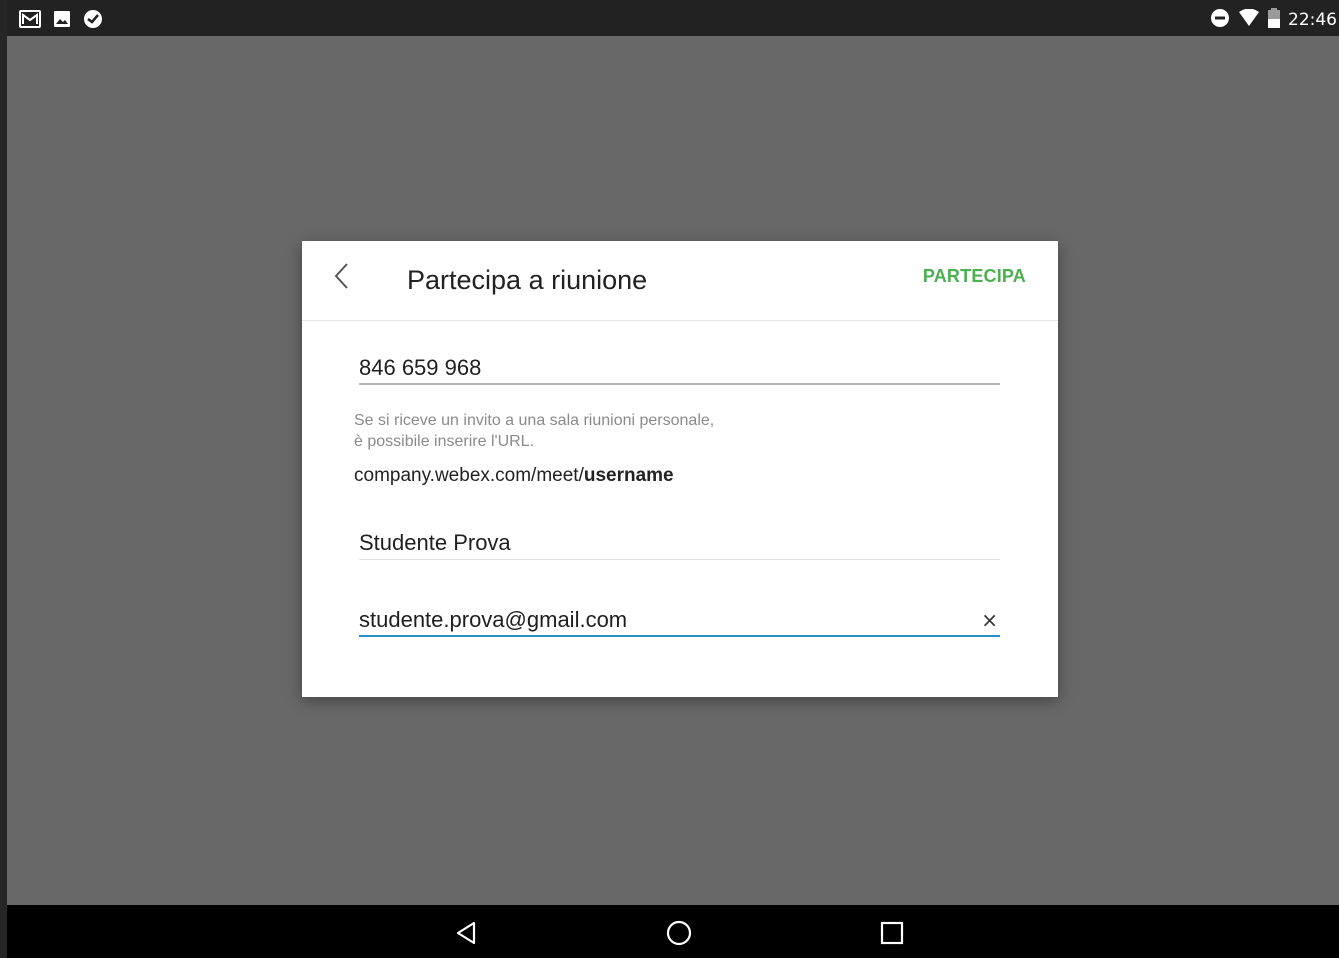 The height and width of the screenshot is (958, 1339). What do you see at coordinates (435, 542) in the screenshot?
I see `name-value: Studente Prova` at bounding box center [435, 542].